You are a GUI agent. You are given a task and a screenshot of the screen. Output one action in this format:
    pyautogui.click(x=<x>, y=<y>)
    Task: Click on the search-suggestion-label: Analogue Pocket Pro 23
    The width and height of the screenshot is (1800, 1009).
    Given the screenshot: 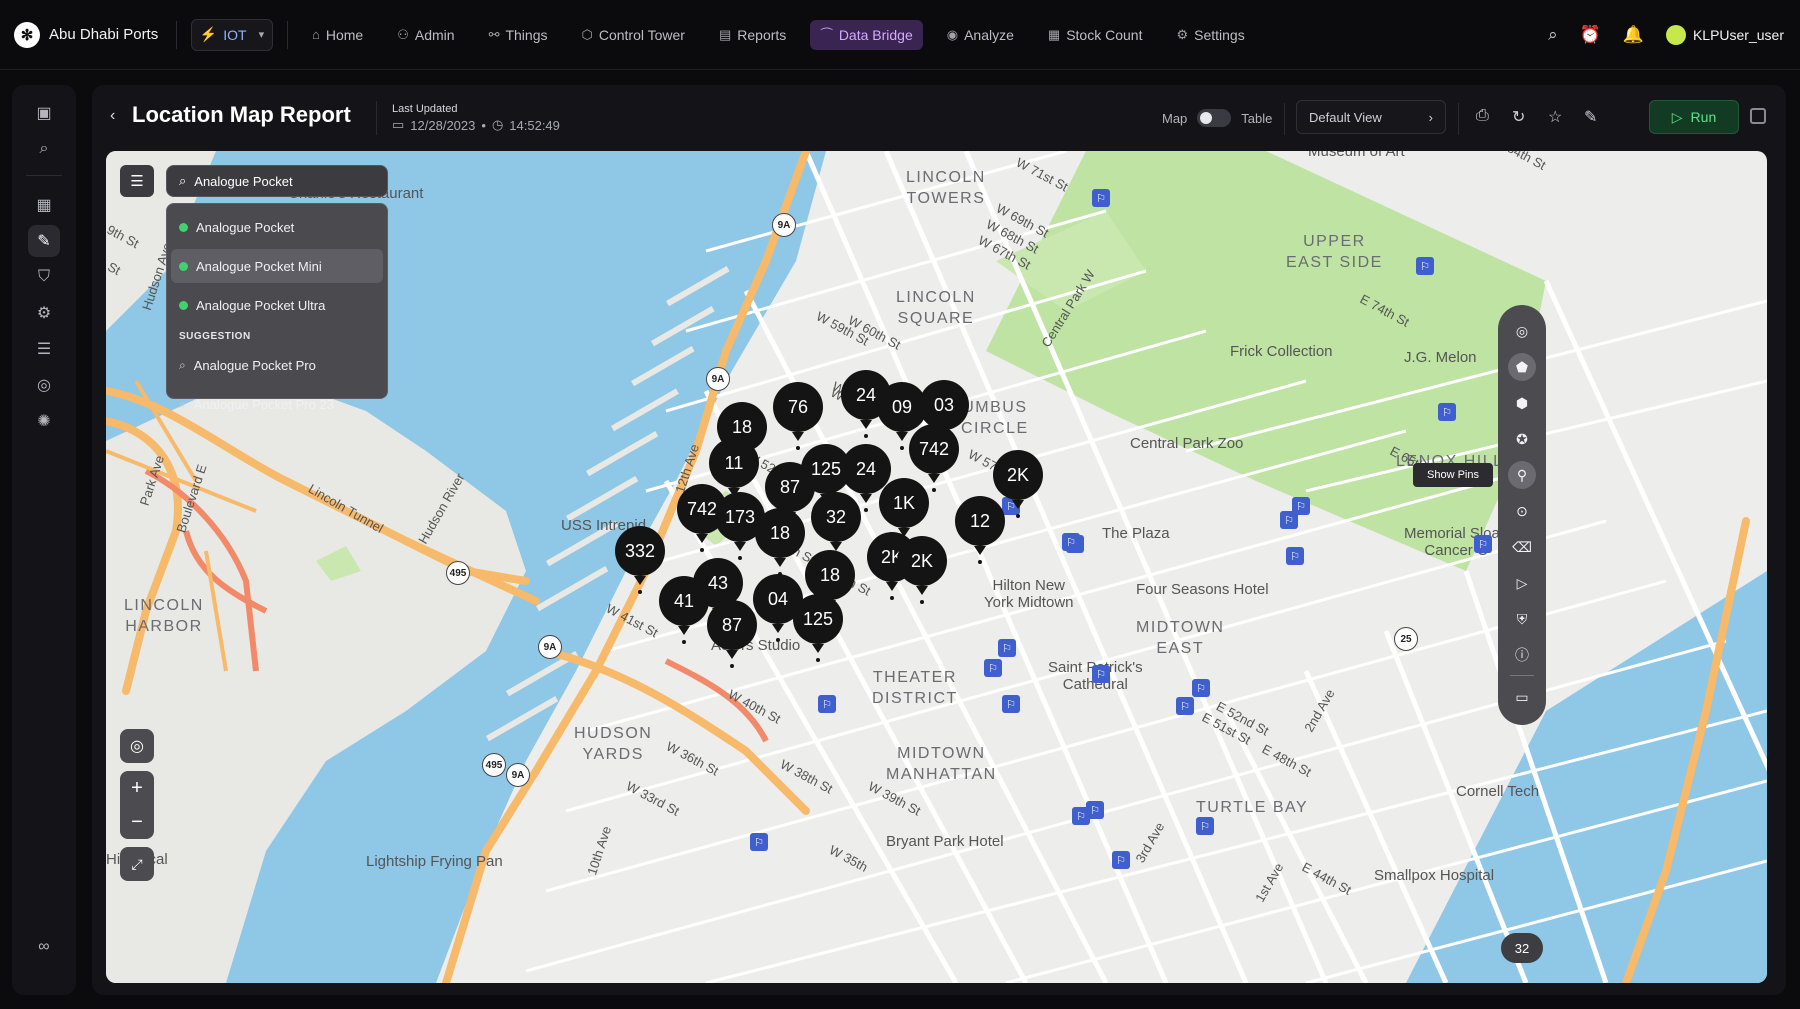 What is the action you would take?
    pyautogui.click(x=263, y=404)
    